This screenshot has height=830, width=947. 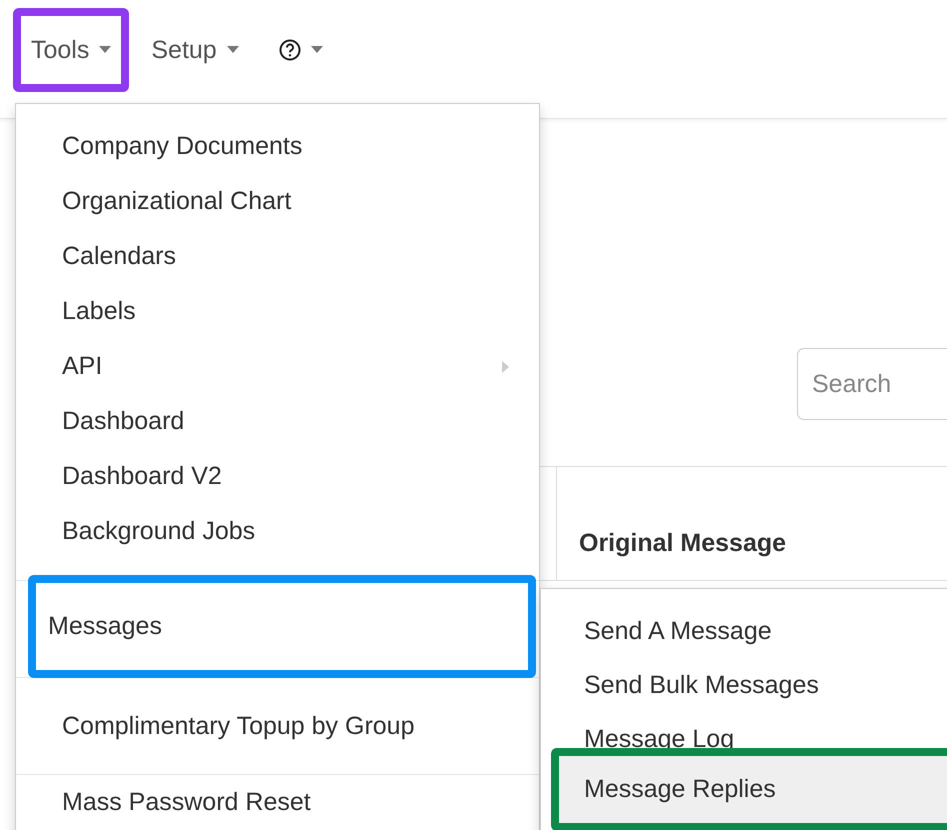 I want to click on menu-item: Complimentary Topup by Group, so click(x=277, y=726).